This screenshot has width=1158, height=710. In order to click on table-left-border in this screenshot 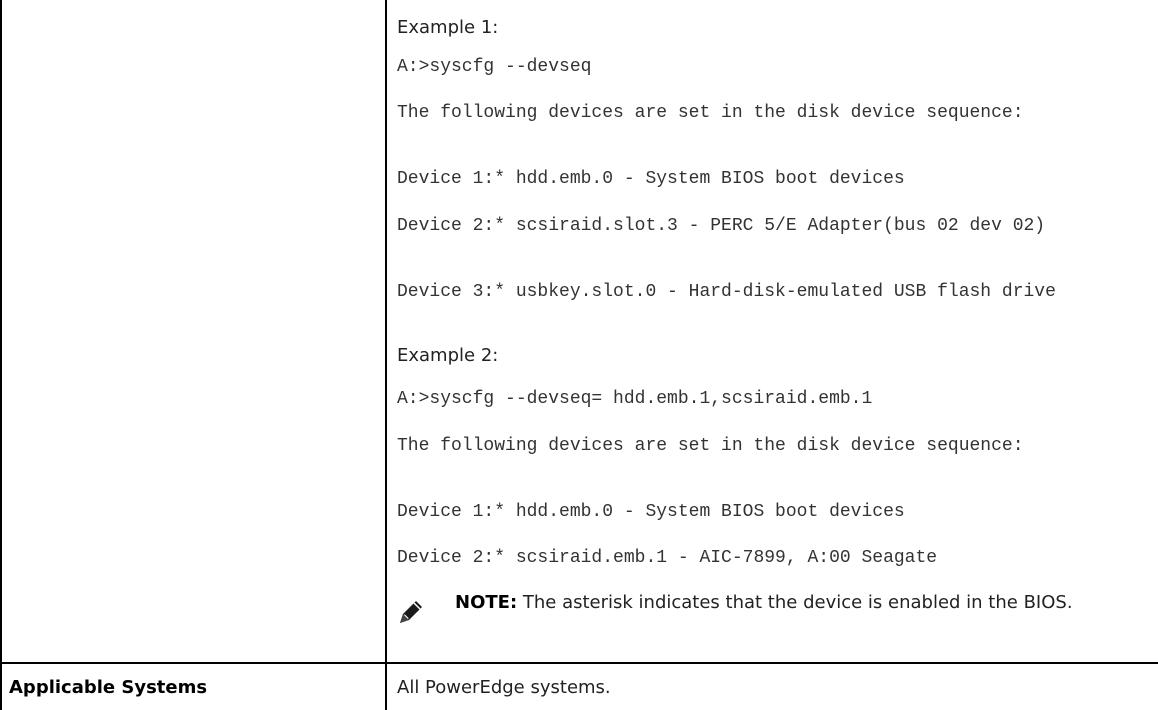, I will do `click(1, 355)`.